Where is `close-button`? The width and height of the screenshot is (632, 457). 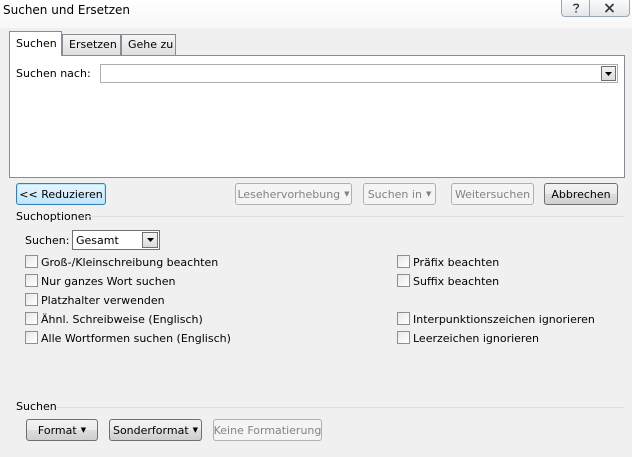
close-button is located at coordinates (610, 8).